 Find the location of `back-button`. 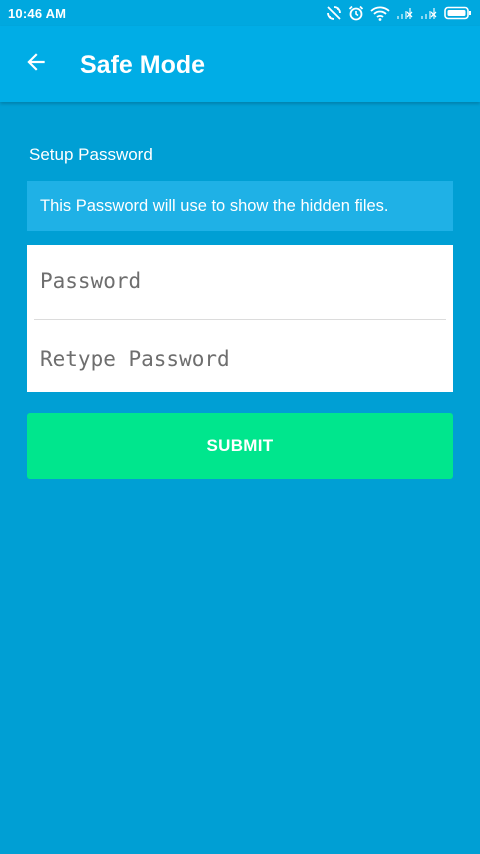

back-button is located at coordinates (36, 64).